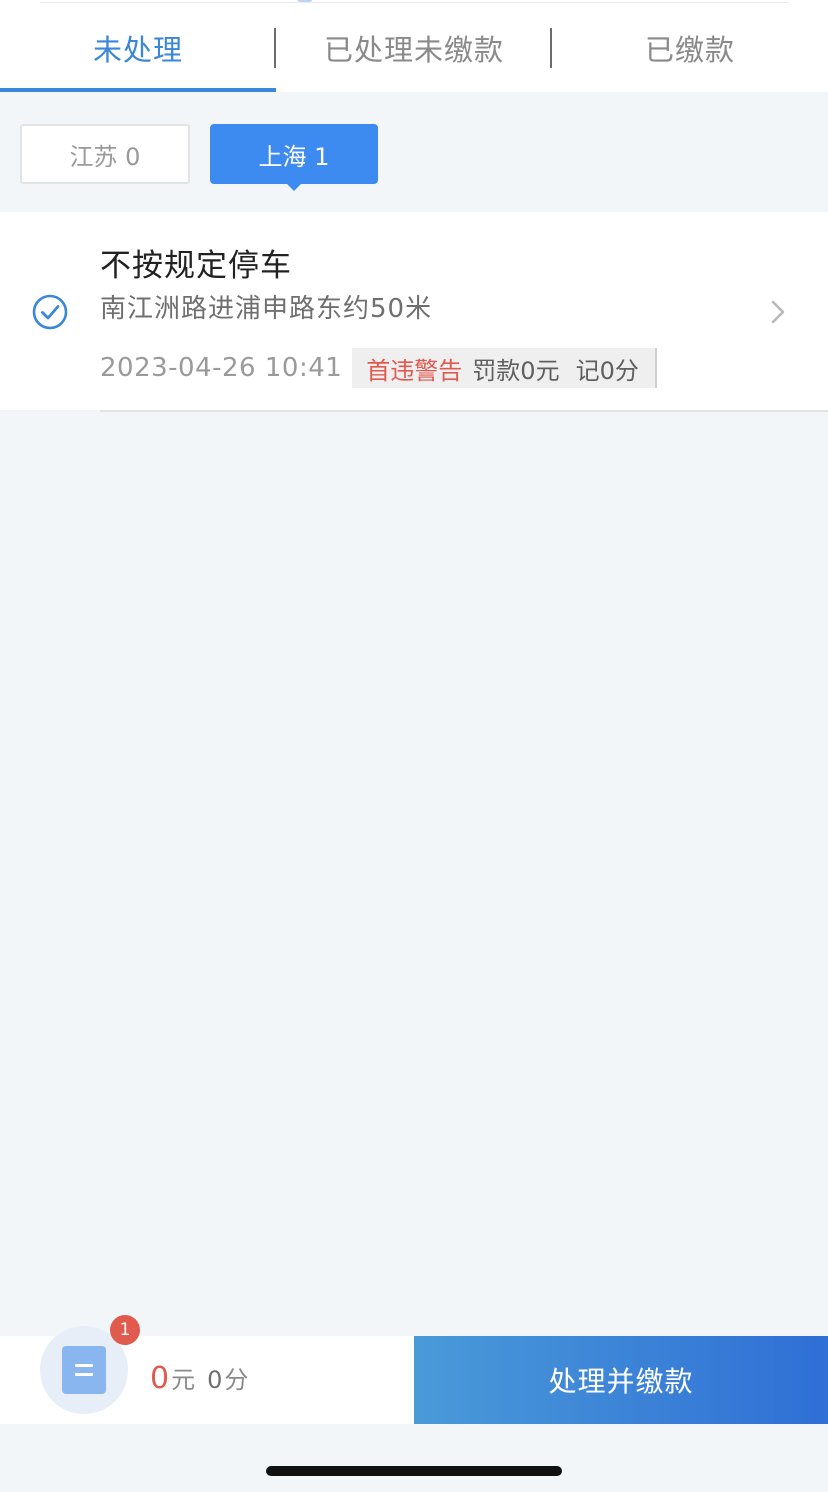 This screenshot has height=1492, width=828. Describe the element at coordinates (125, 1330) in the screenshot. I see `selected-count-badge: 1` at that location.